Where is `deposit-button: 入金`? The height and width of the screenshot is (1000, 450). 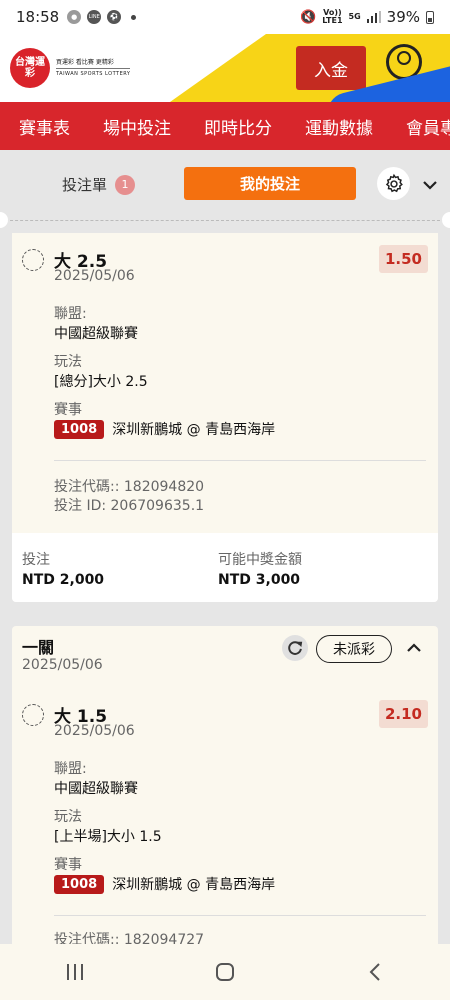 deposit-button: 入金 is located at coordinates (331, 68).